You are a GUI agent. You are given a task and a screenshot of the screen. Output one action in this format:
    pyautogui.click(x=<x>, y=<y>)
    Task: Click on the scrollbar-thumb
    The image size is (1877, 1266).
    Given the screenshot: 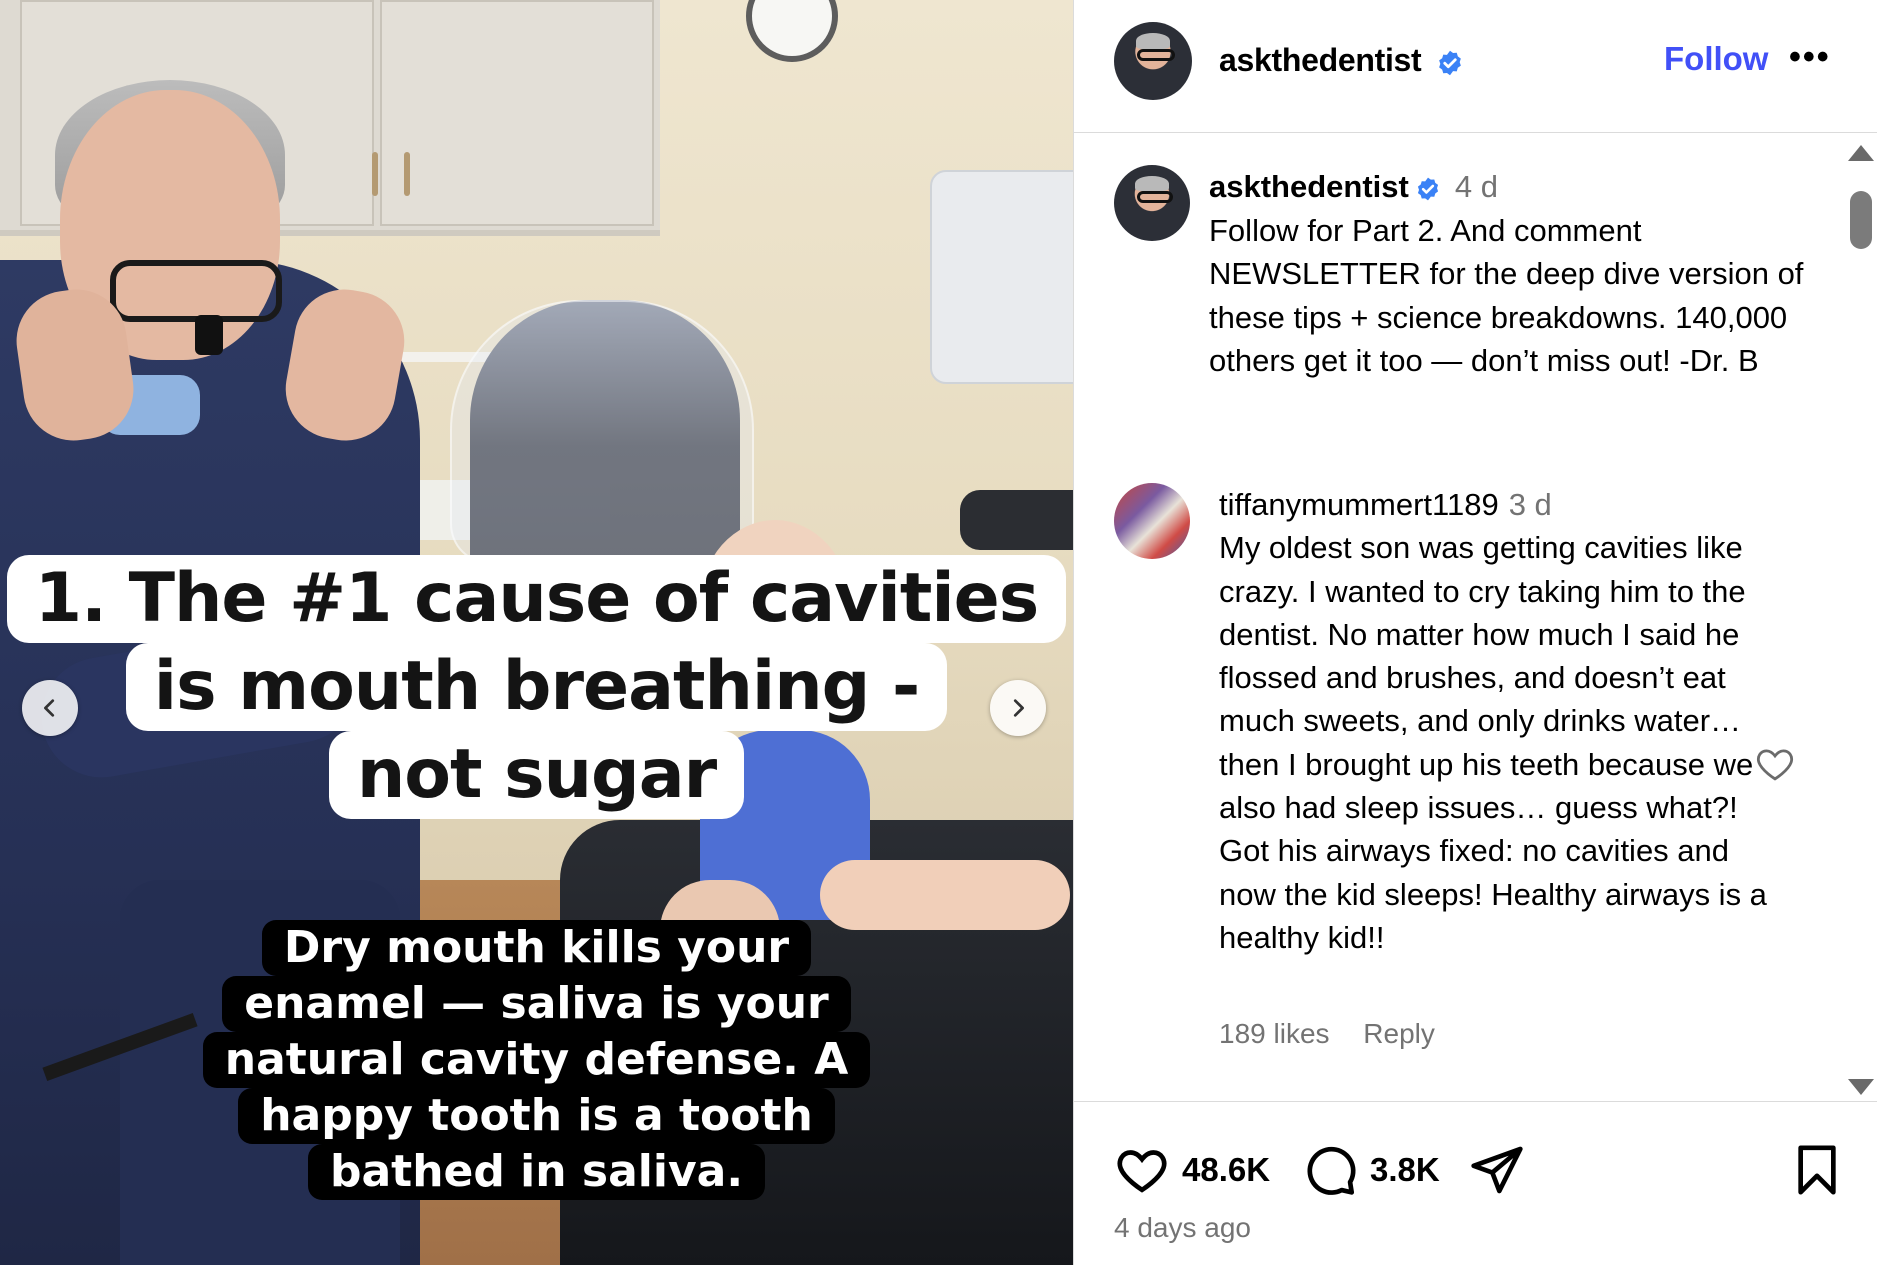 What is the action you would take?
    pyautogui.click(x=1861, y=220)
    